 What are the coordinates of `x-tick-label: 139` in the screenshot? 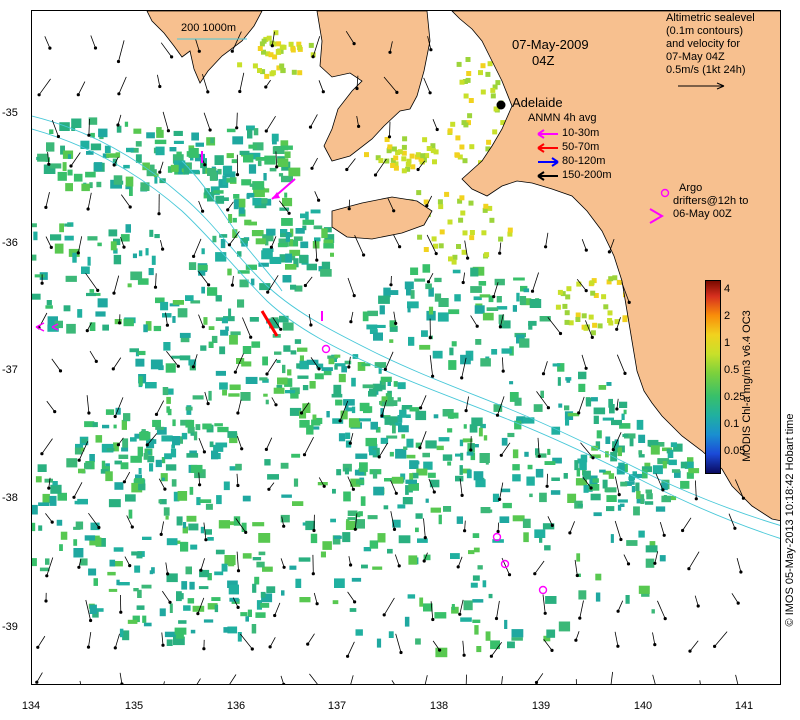 It's located at (541, 706).